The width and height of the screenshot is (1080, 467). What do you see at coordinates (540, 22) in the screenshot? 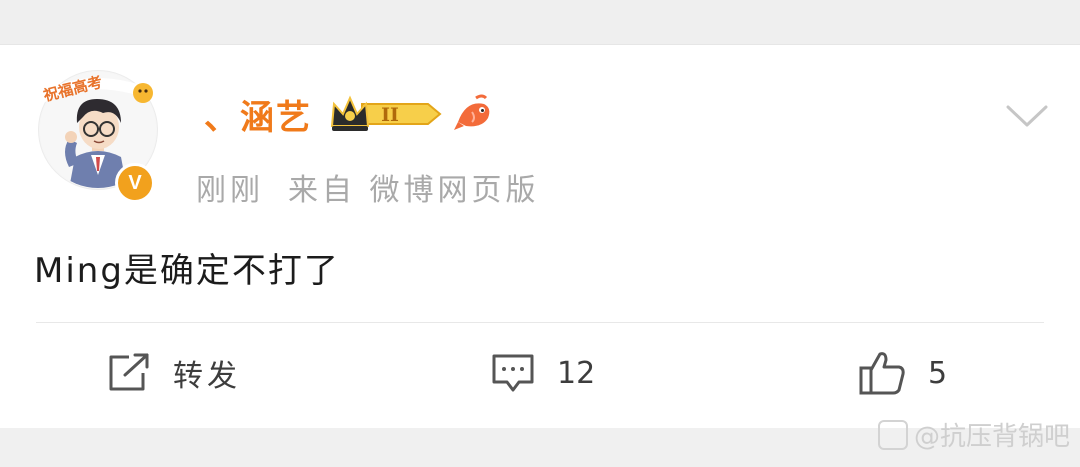
I see `previous-post-edge` at bounding box center [540, 22].